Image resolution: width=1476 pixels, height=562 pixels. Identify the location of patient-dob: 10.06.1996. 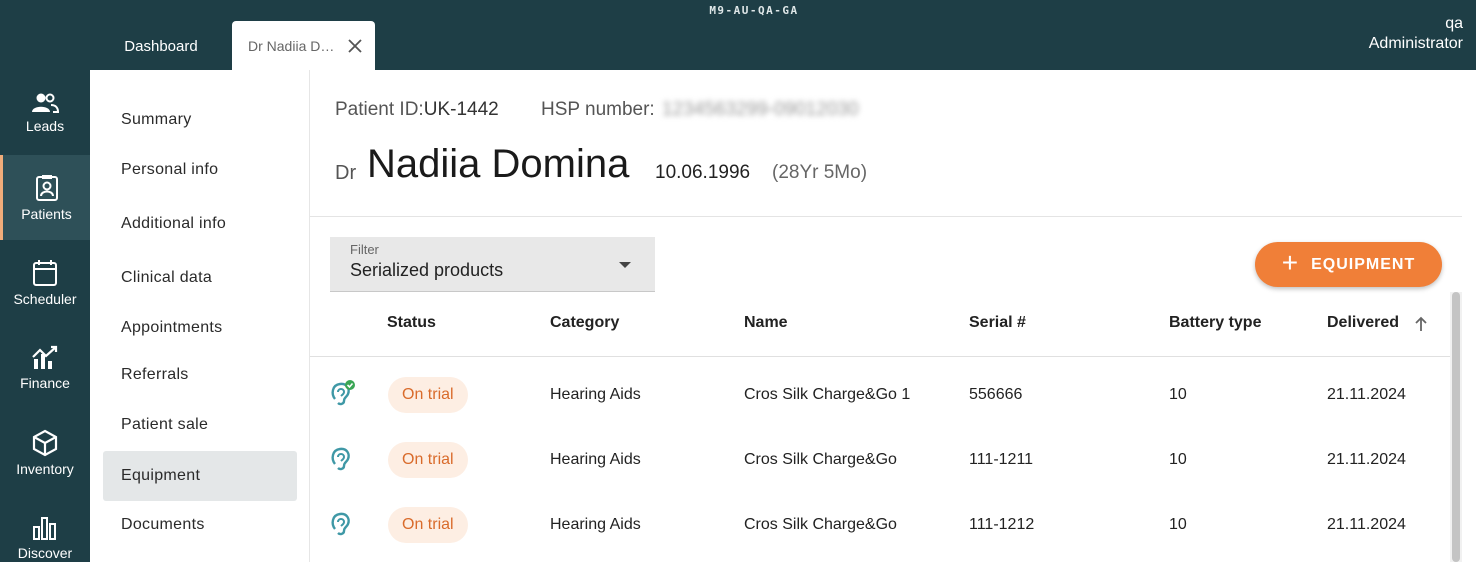
(703, 172).